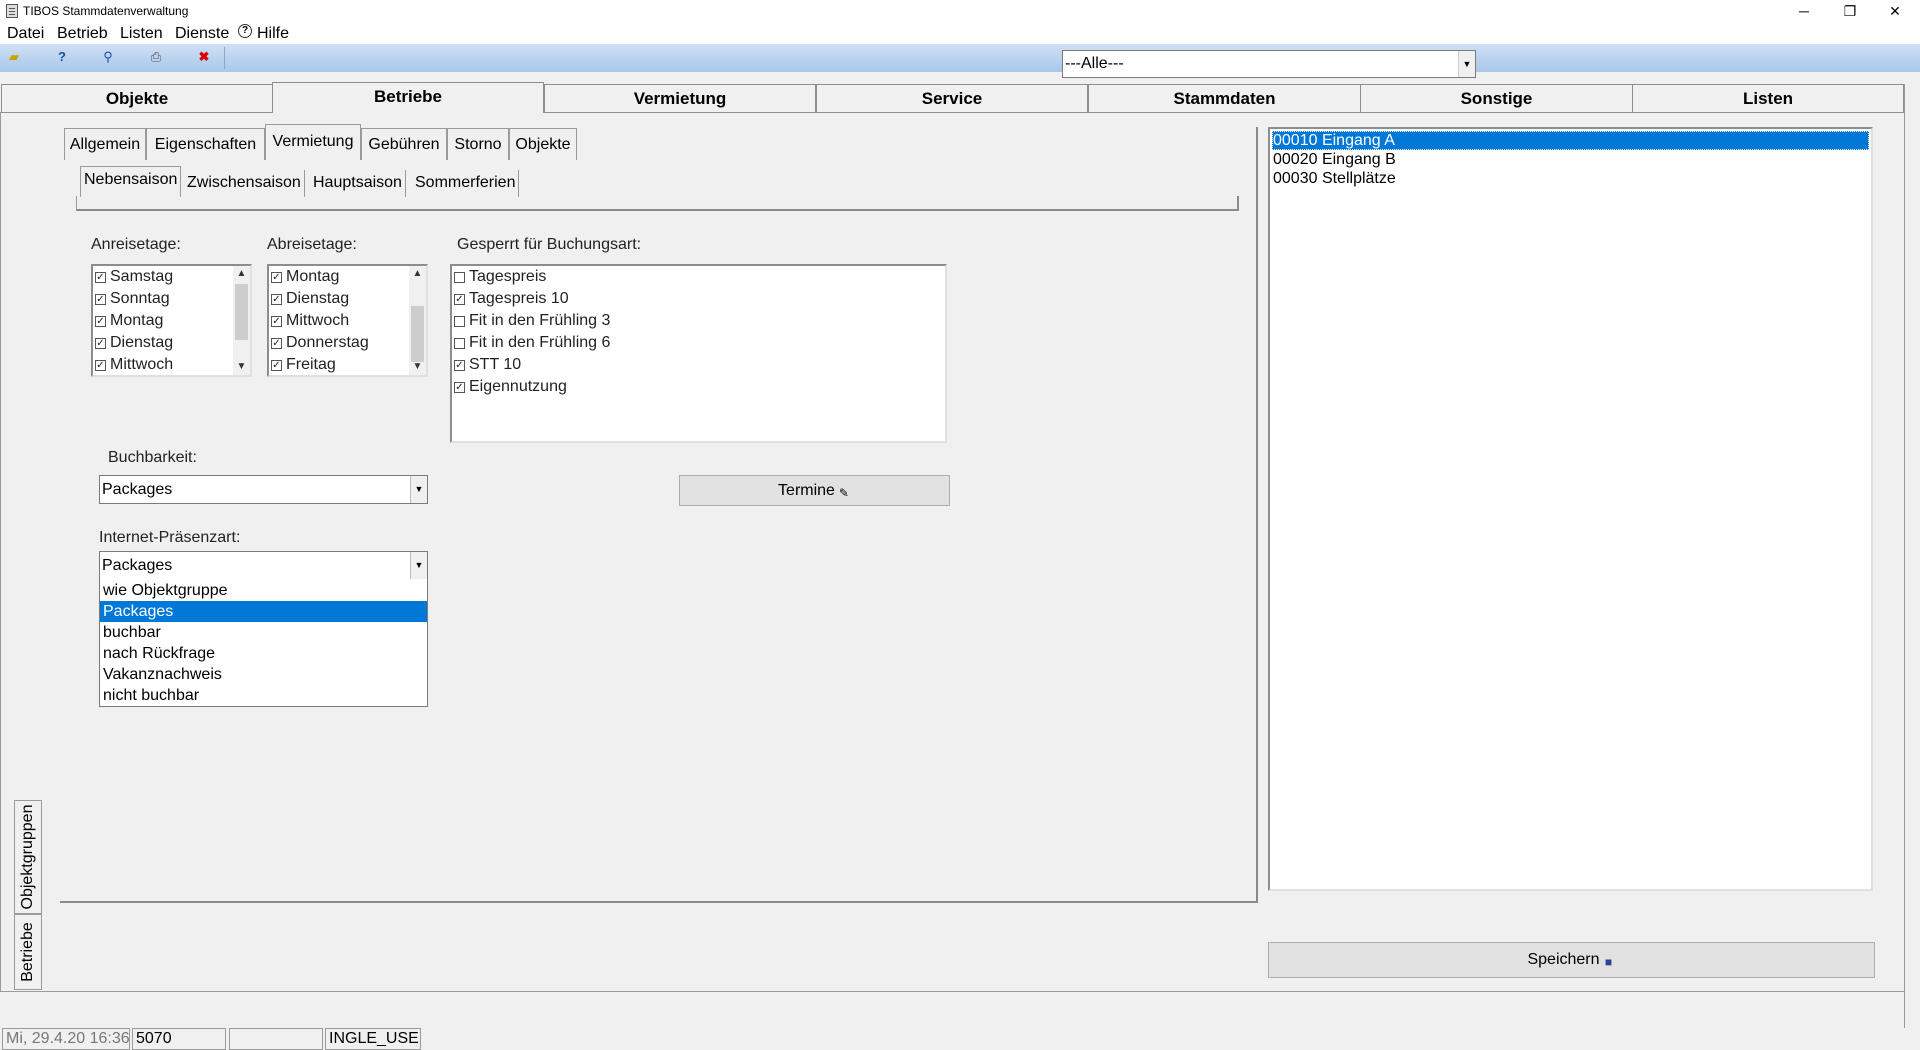 The height and width of the screenshot is (1050, 1920). I want to click on side-tab-betriebe-label: Betriebe, so click(27, 952).